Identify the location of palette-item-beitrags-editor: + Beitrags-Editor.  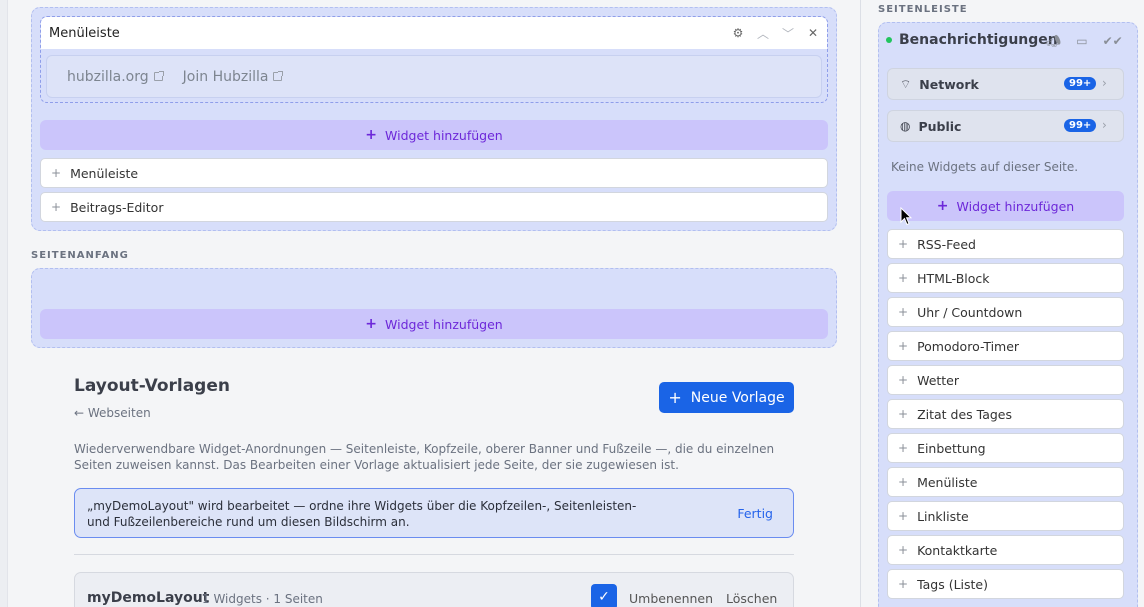
(434, 207).